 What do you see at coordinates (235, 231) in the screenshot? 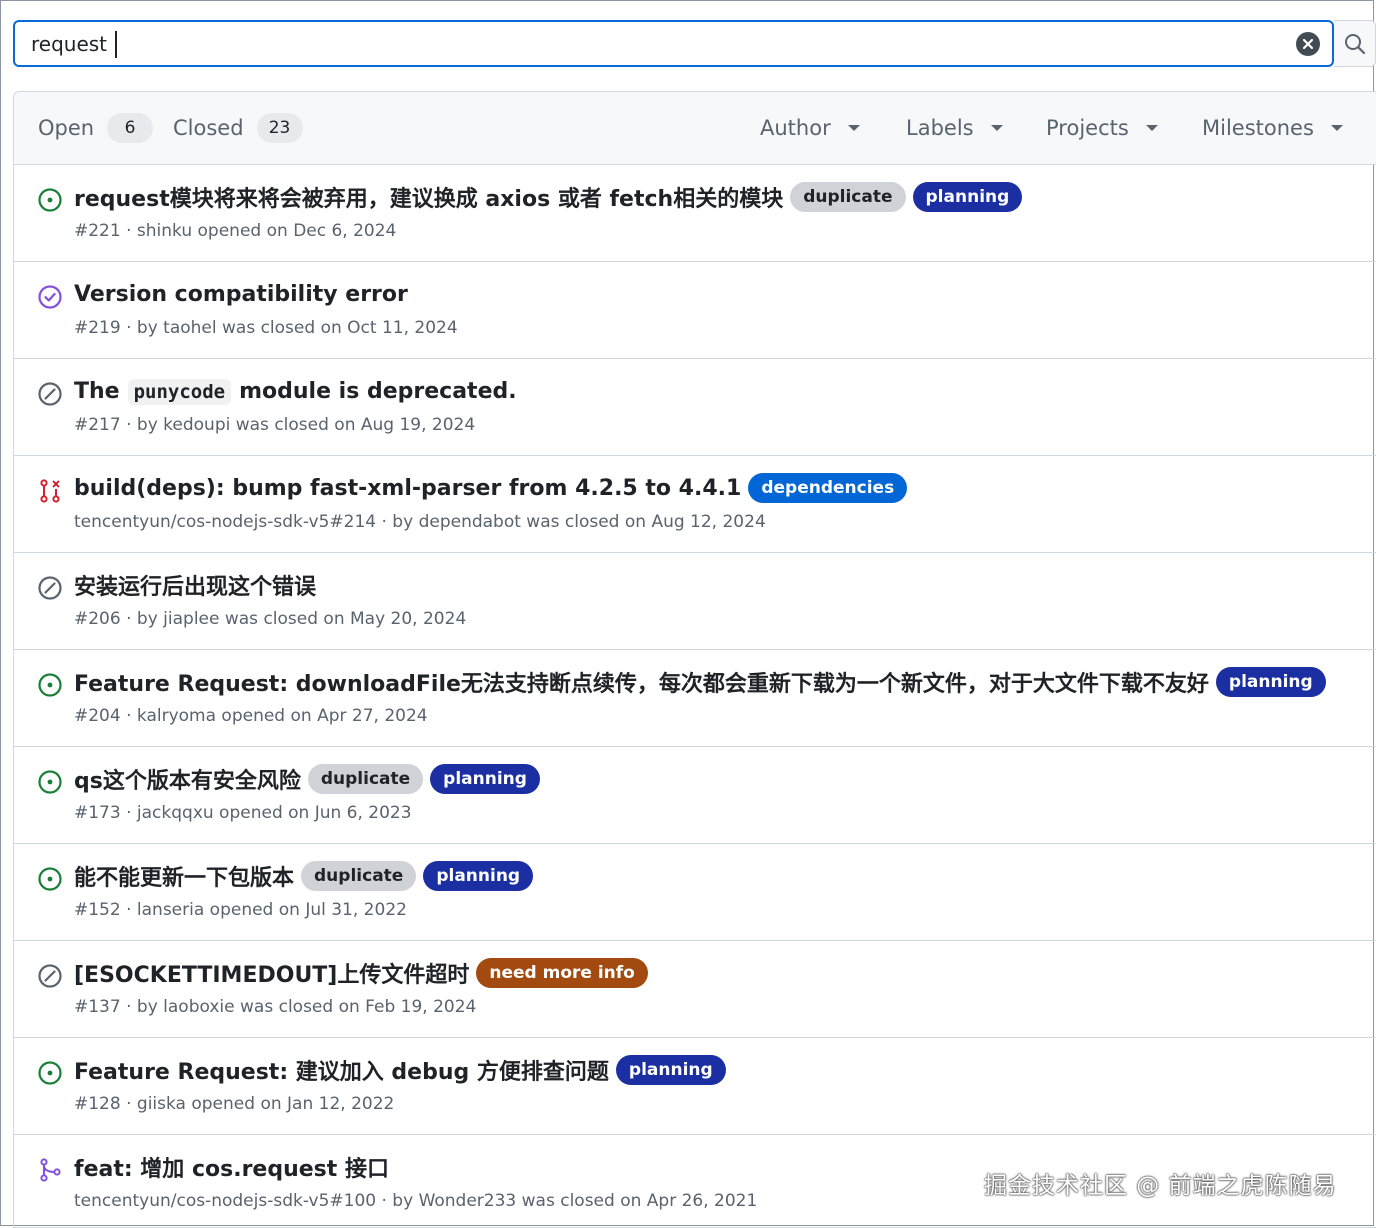
I see `issue-meta: #221 · shinku opened on Dec 6, 2024` at bounding box center [235, 231].